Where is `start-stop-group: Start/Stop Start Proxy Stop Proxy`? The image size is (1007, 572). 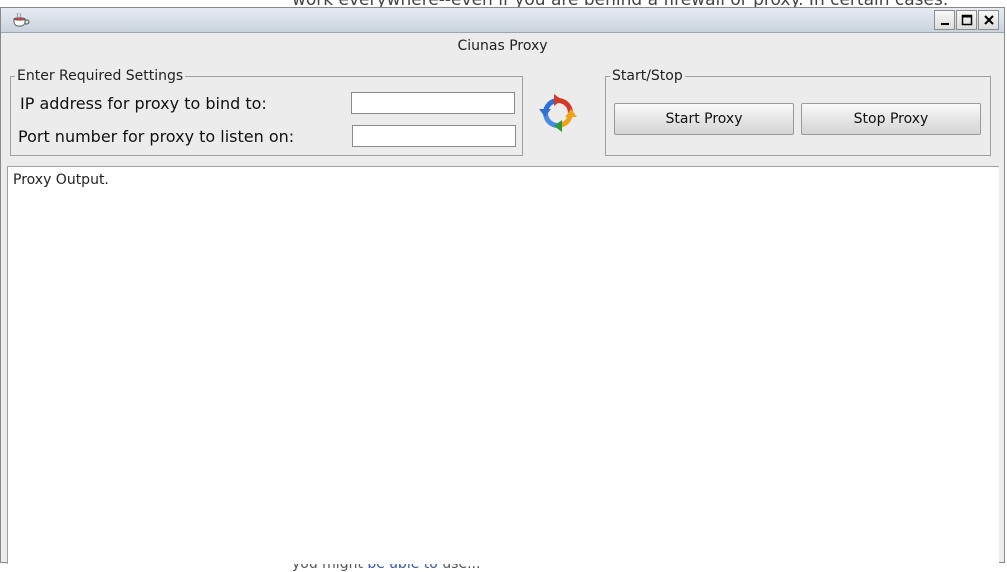
start-stop-group: Start/Stop Start Proxy Stop Proxy is located at coordinates (798, 112).